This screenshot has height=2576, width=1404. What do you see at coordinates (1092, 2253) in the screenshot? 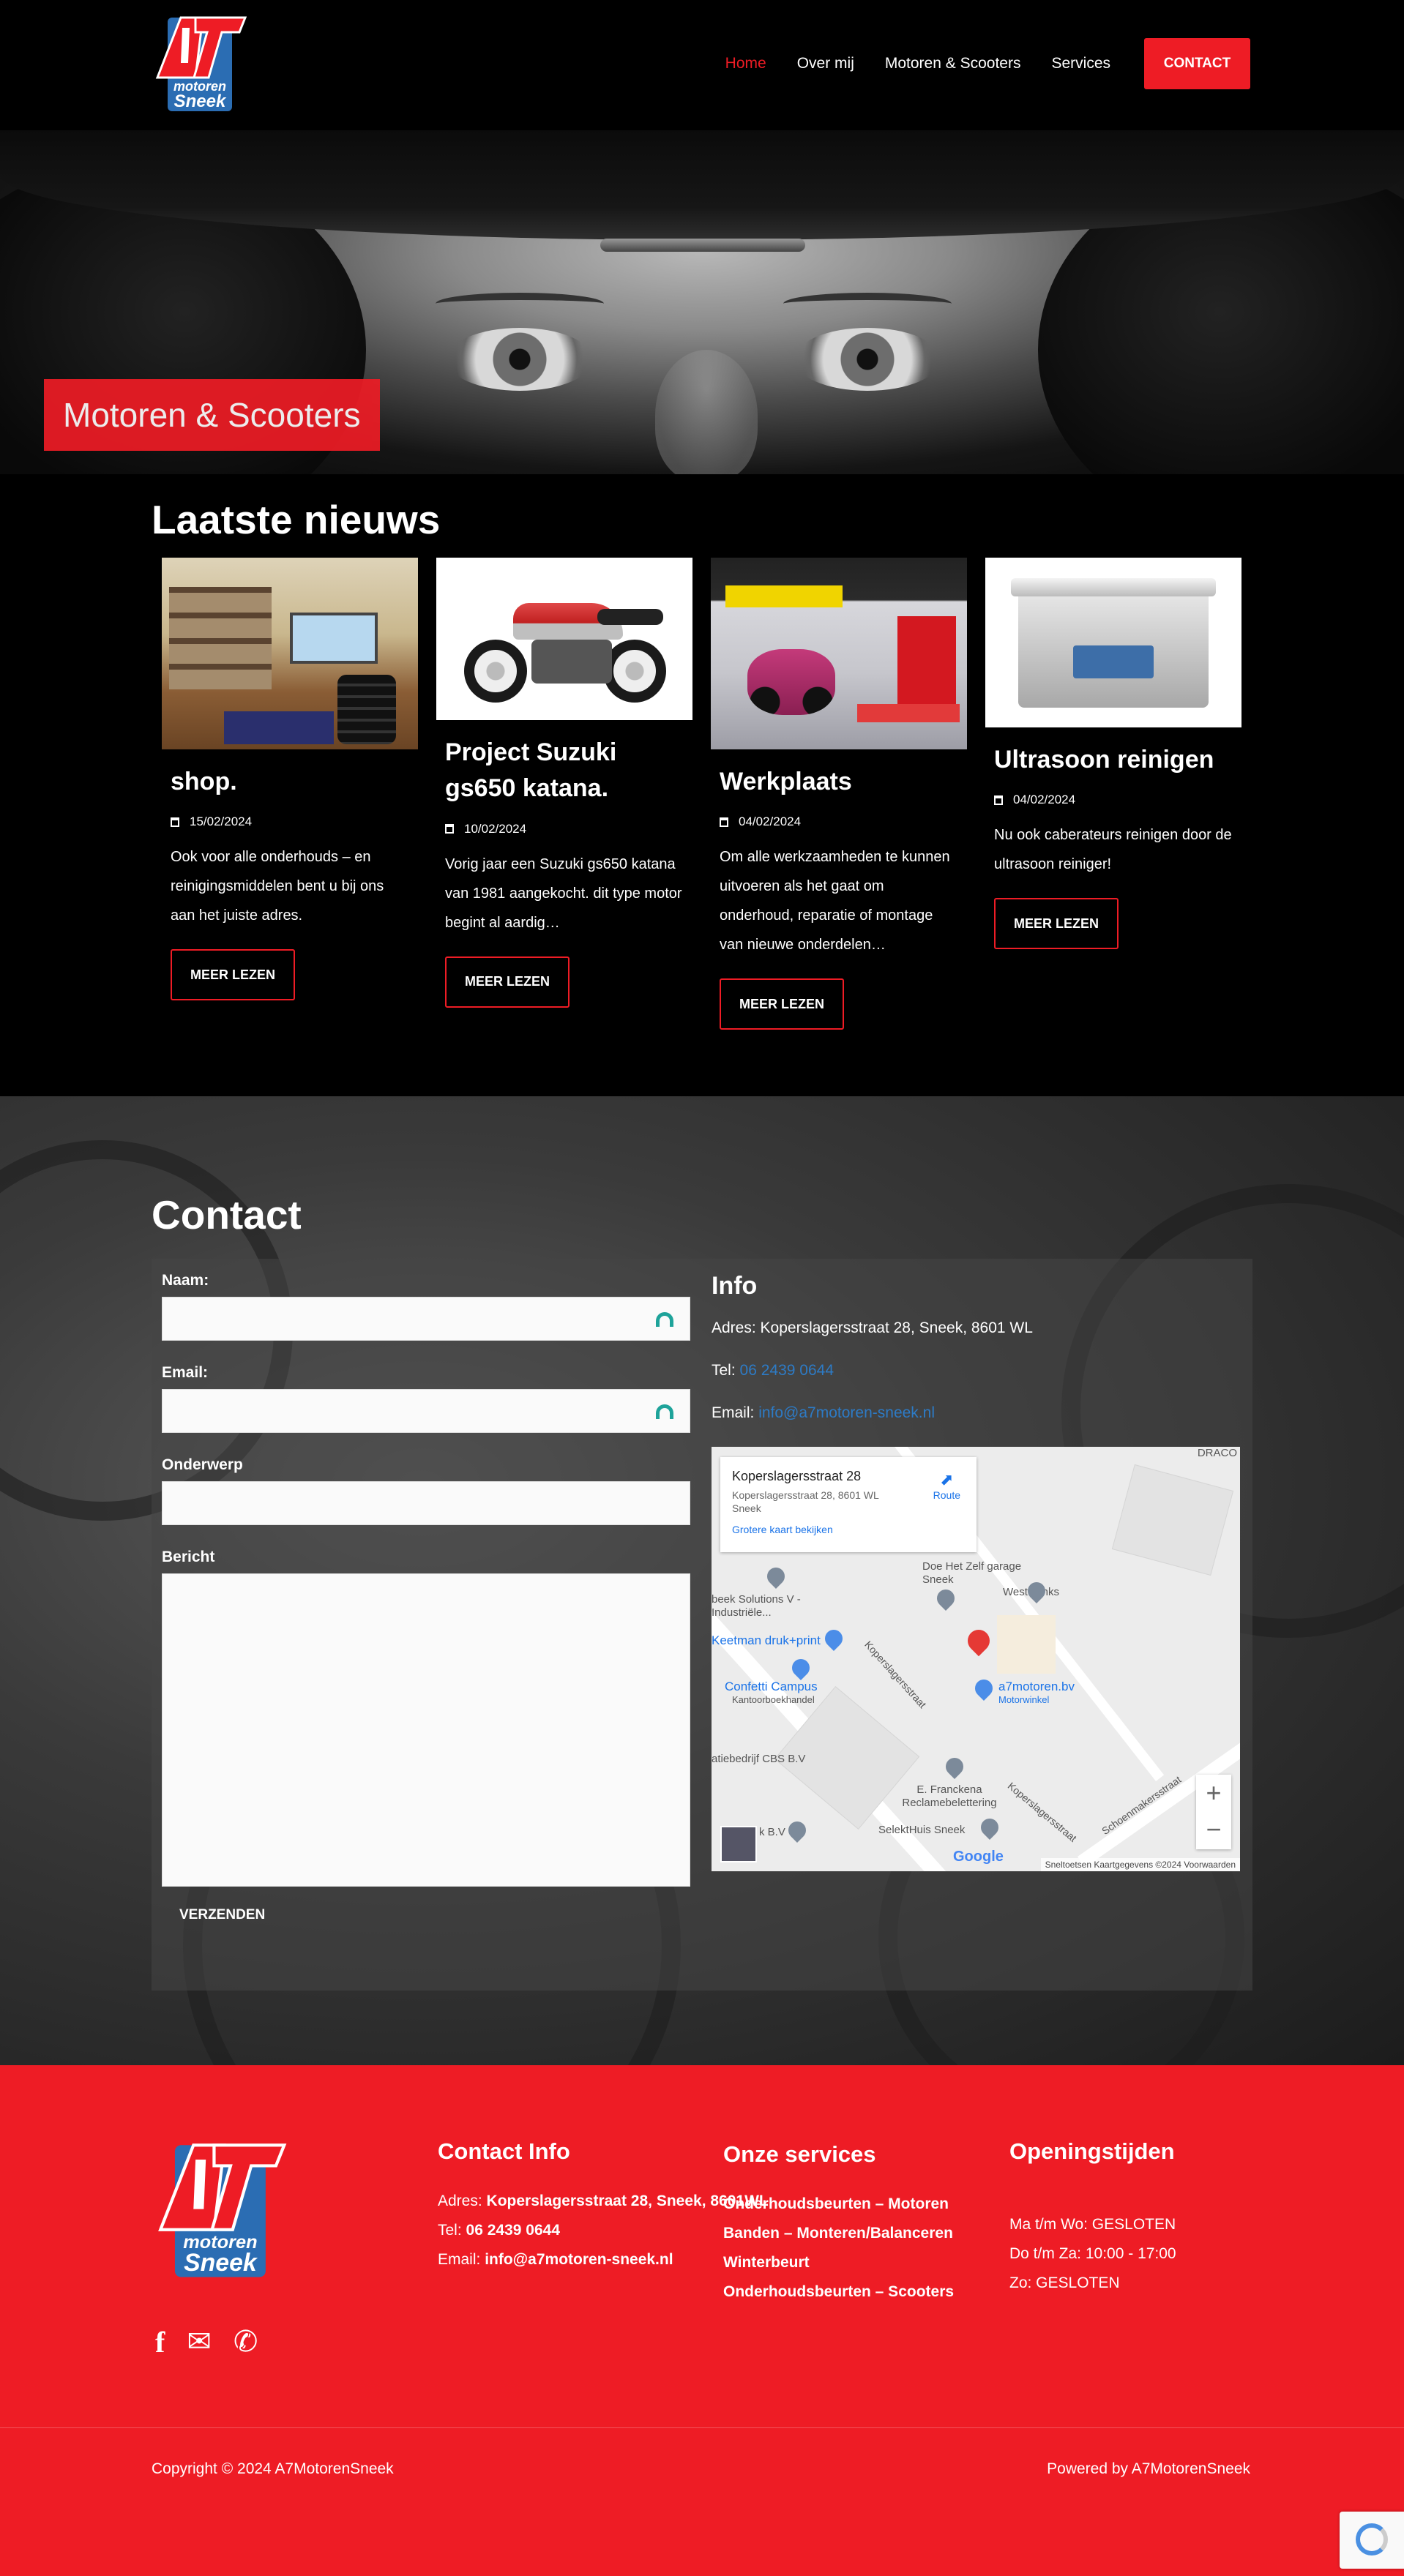
I see `hours-line: Do t/m Za: 10:00 - 17:00` at bounding box center [1092, 2253].